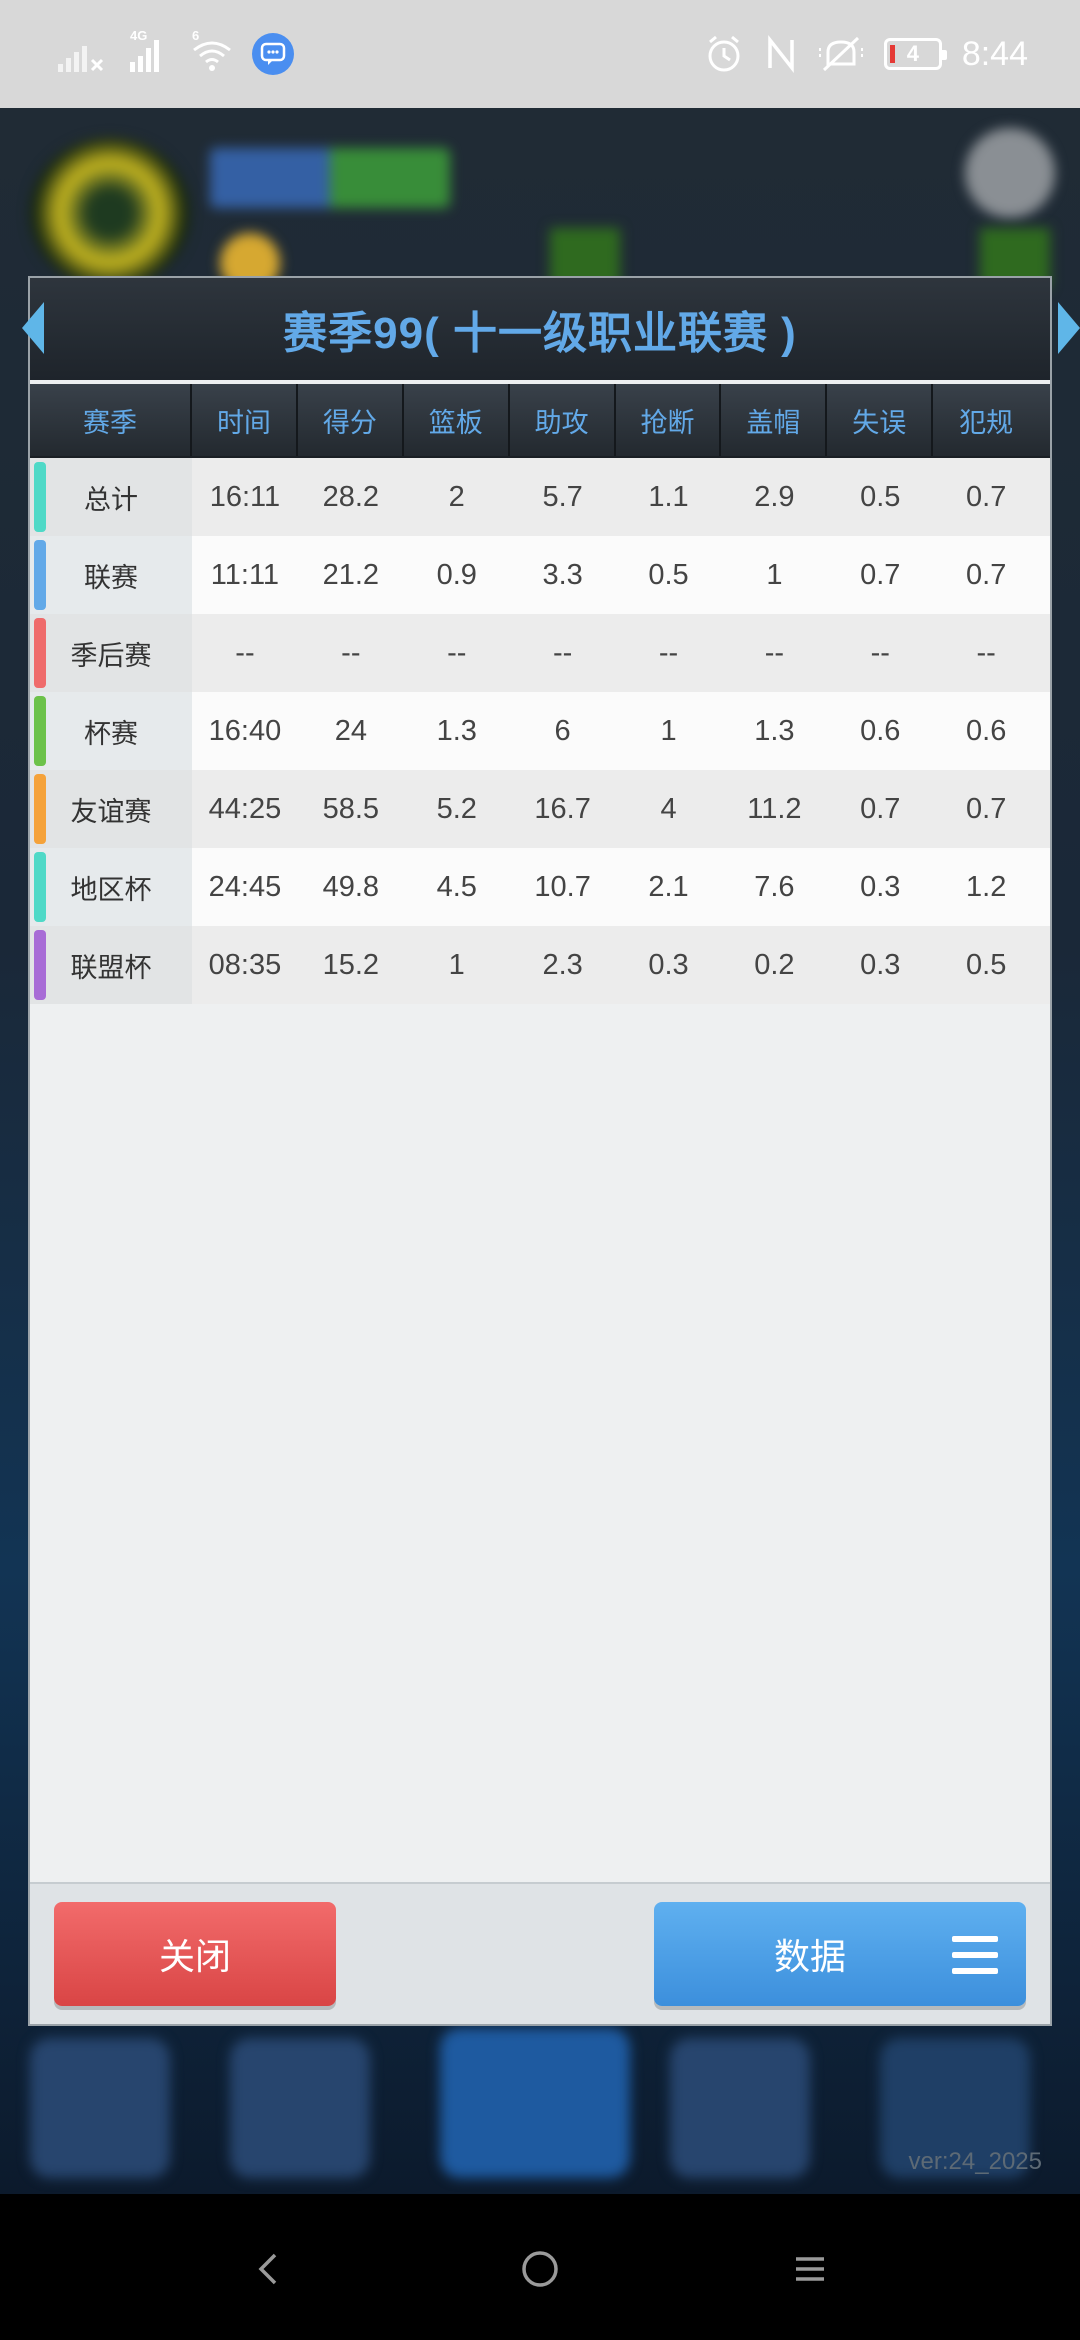  Describe the element at coordinates (540, 731) in the screenshot. I see `table-row: 杯赛 16:40 24 1.3 6 1 1.3 0.6 0.6` at that location.